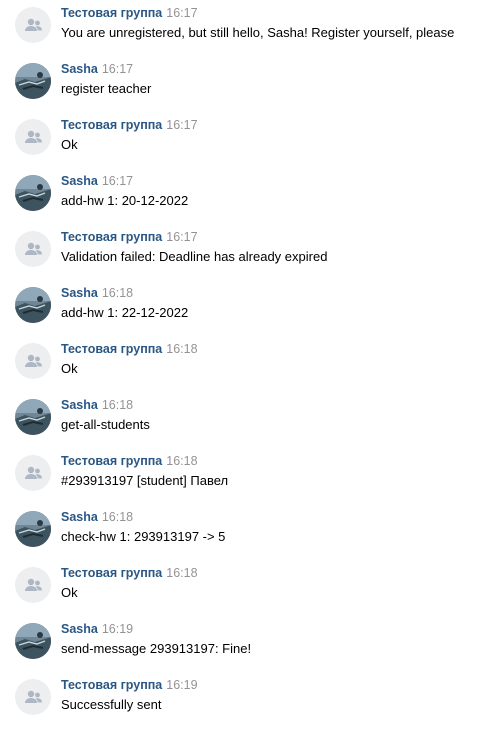 This screenshot has height=736, width=477. Describe the element at coordinates (125, 312) in the screenshot. I see `message-text: add-hw 1: 22-12-2022` at that location.